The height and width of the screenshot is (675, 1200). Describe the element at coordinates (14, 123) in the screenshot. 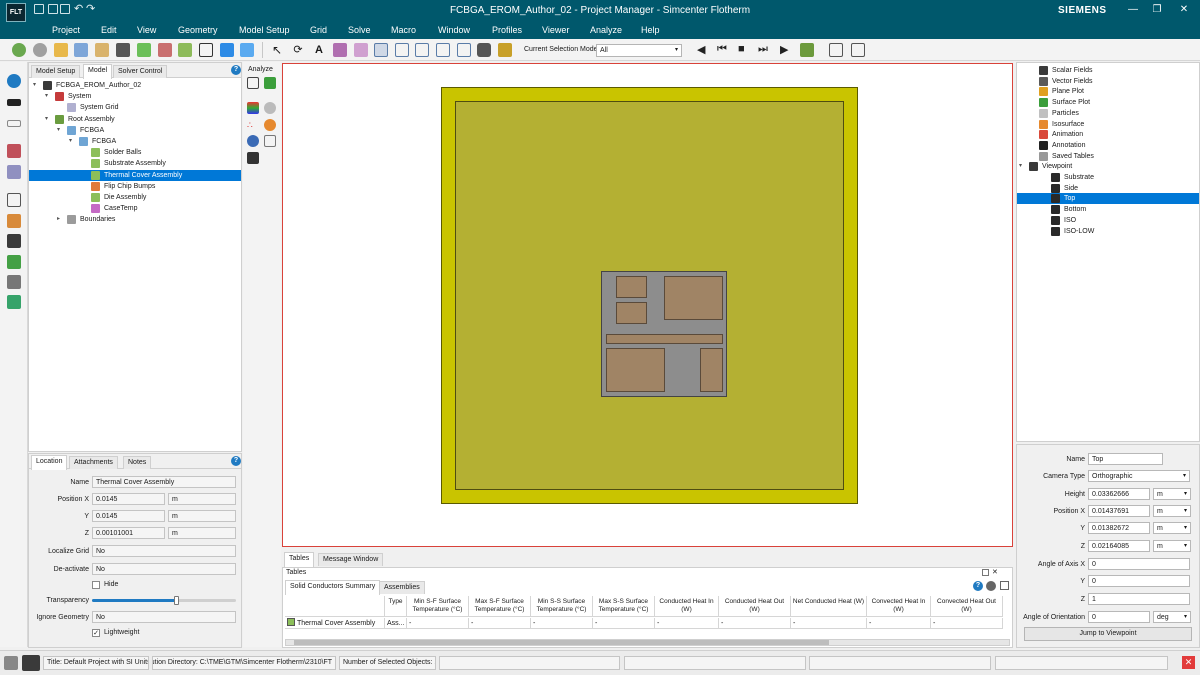

I see `glasses-icon` at that location.